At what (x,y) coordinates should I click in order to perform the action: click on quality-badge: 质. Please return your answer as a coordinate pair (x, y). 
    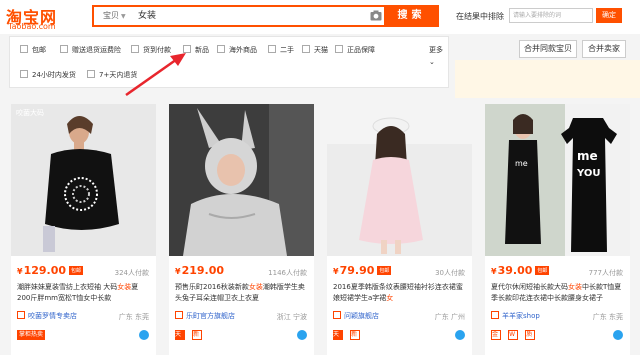
    Looking at the image, I should click on (530, 335).